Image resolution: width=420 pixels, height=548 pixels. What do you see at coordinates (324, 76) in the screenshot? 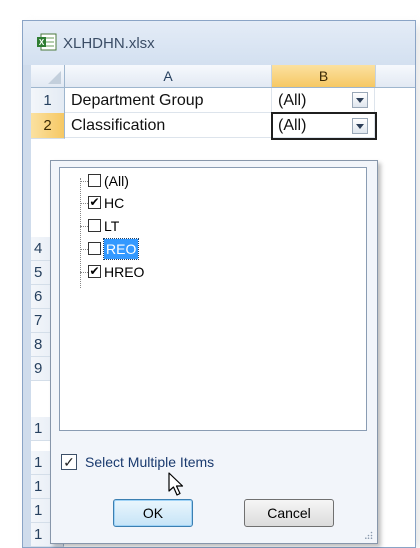
I see `column-header-b: B` at bounding box center [324, 76].